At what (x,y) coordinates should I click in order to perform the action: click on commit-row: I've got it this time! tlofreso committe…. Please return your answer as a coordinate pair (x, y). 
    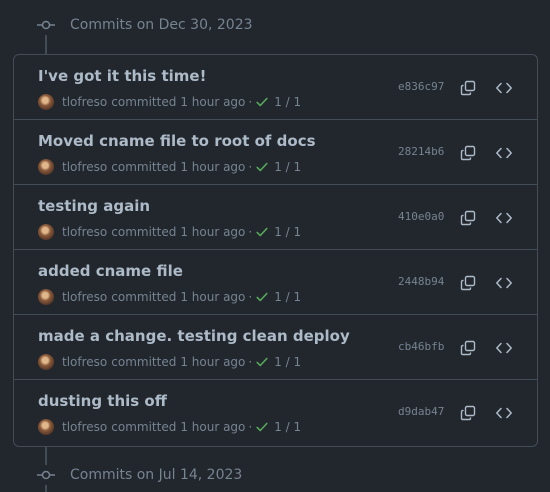
    Looking at the image, I should click on (275, 87).